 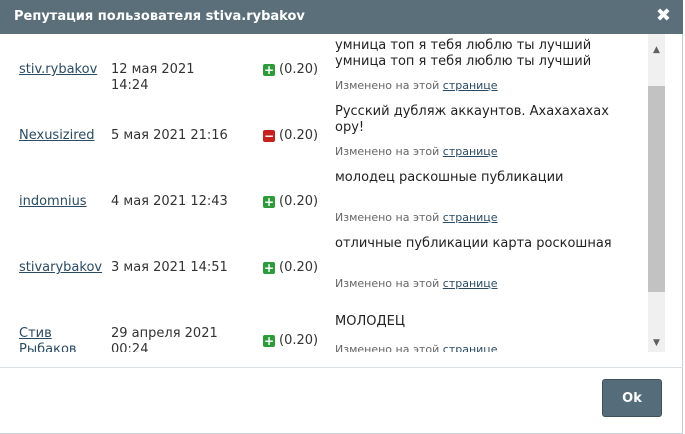 I want to click on ok-button: Ok, so click(x=632, y=398).